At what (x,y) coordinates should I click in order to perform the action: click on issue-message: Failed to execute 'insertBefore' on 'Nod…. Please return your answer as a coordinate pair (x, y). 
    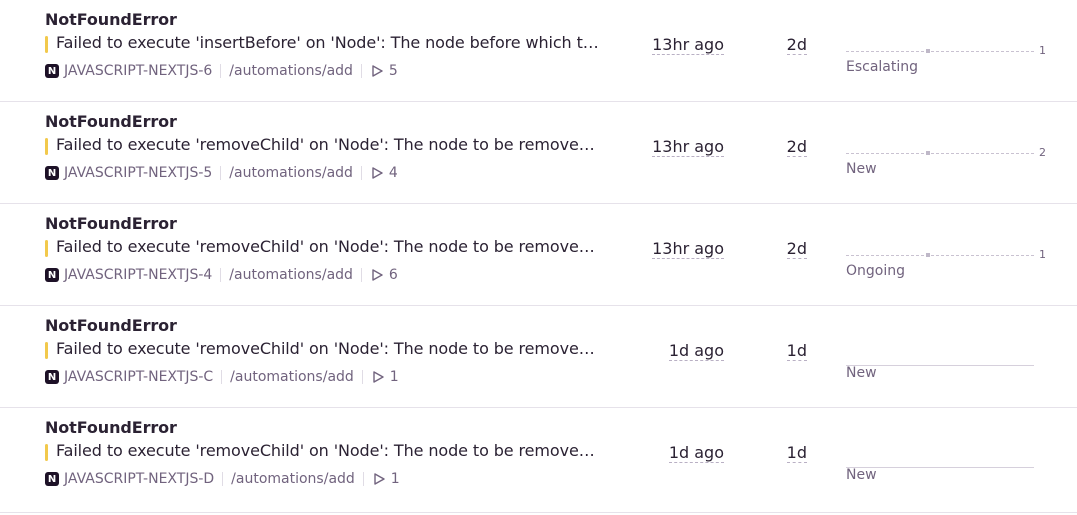
    Looking at the image, I should click on (328, 42).